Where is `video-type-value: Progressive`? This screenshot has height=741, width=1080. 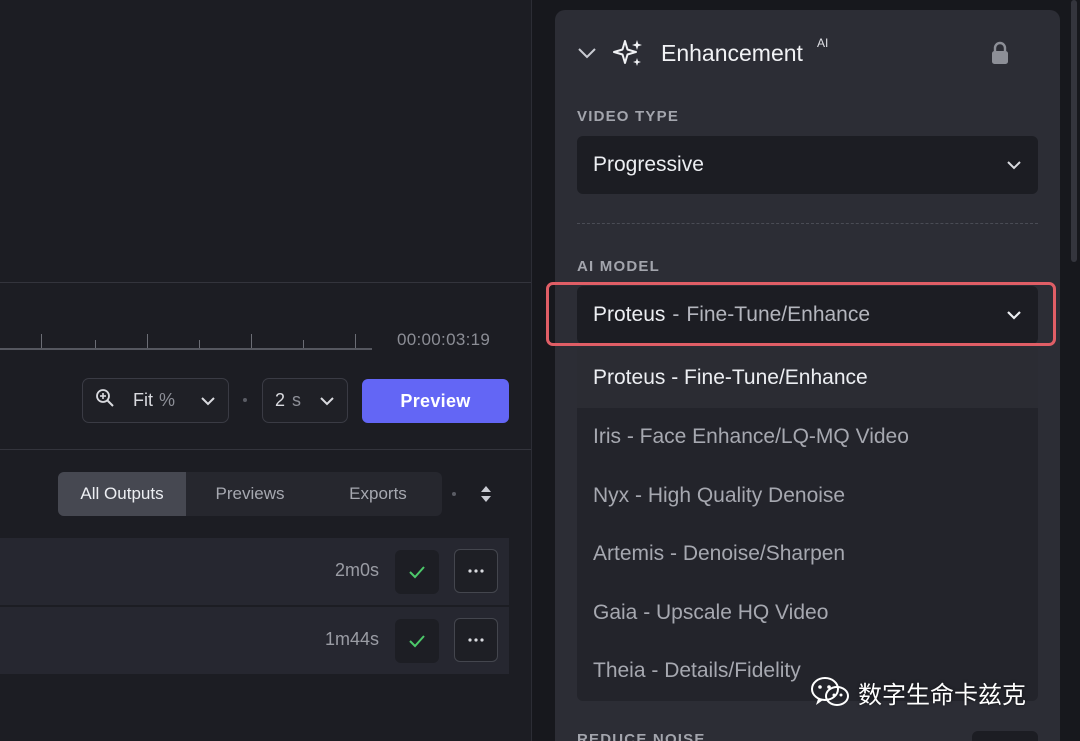
video-type-value: Progressive is located at coordinates (648, 164).